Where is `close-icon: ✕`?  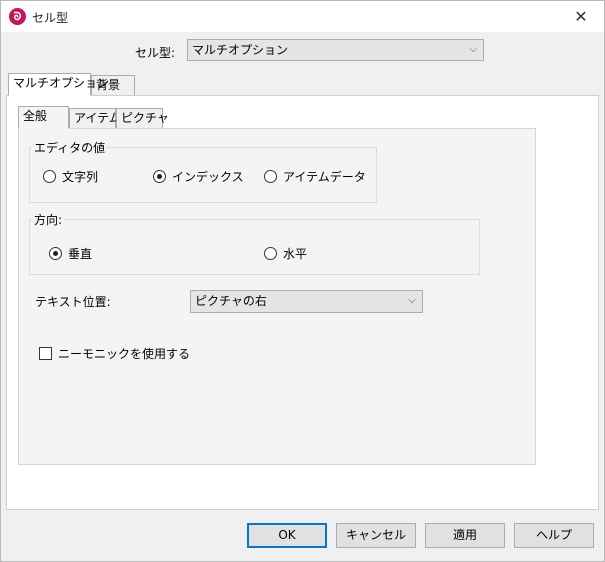
close-icon: ✕ is located at coordinates (581, 16).